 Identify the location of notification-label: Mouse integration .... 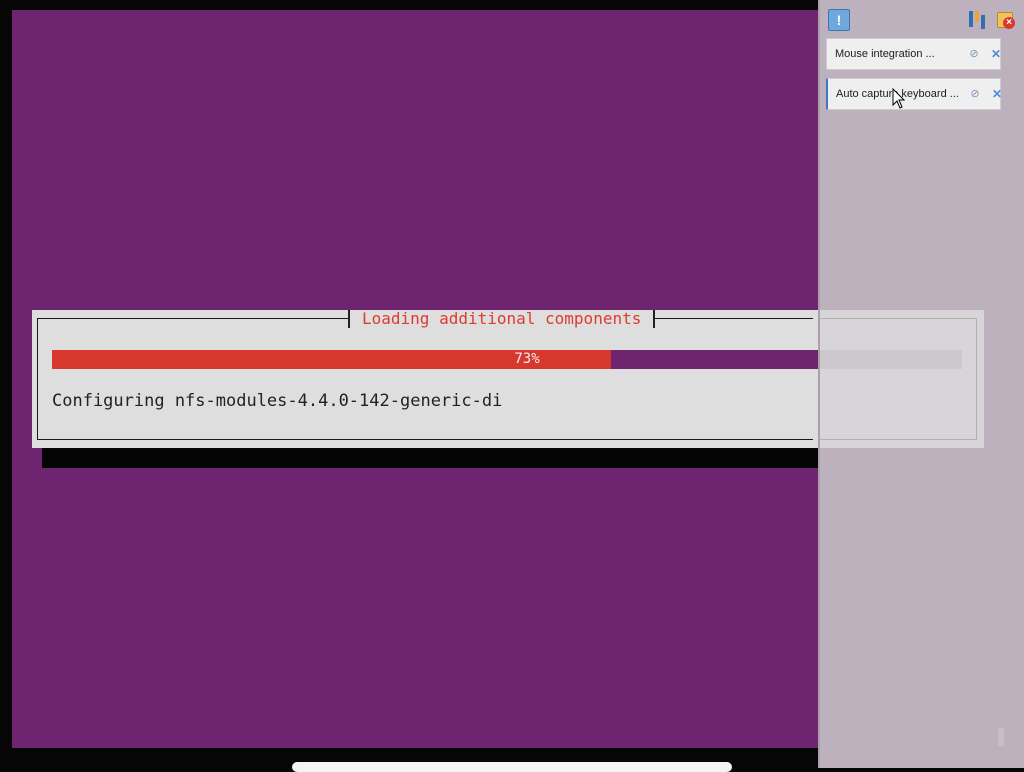
(885, 54).